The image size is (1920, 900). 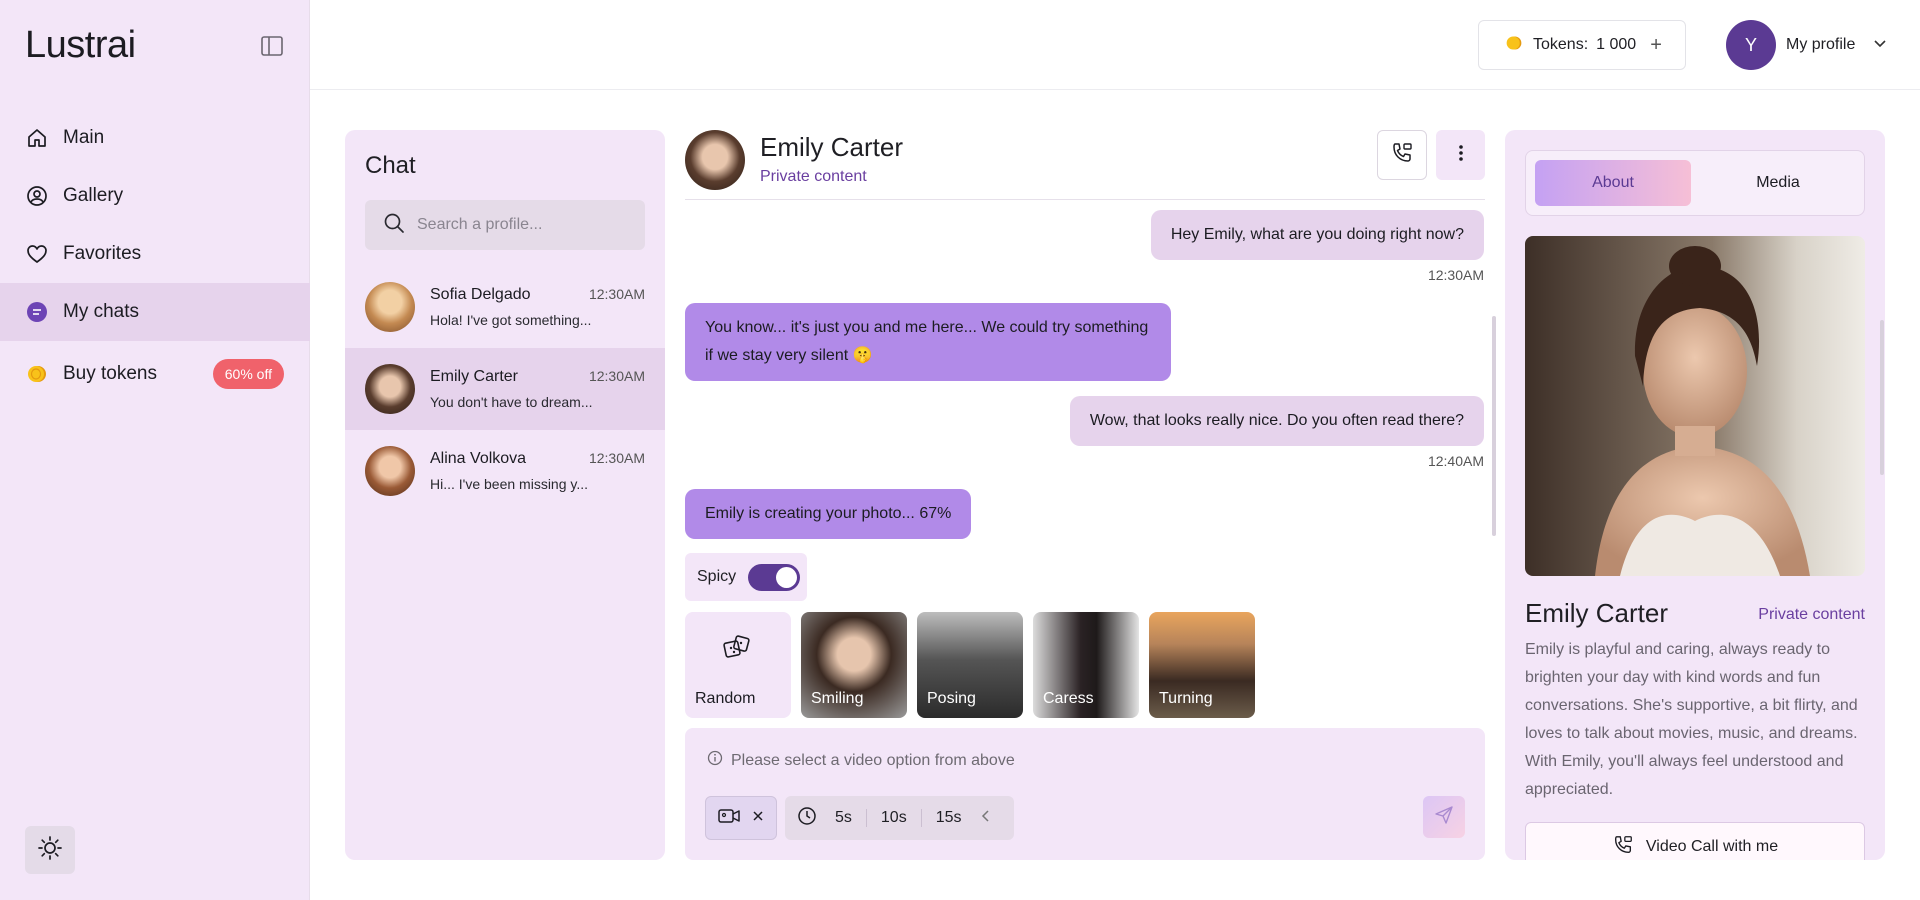 I want to click on profile-photo, so click(x=1695, y=406).